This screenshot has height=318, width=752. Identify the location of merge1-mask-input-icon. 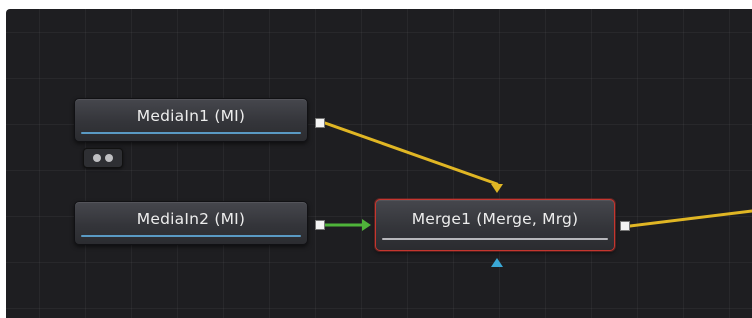
(497, 262).